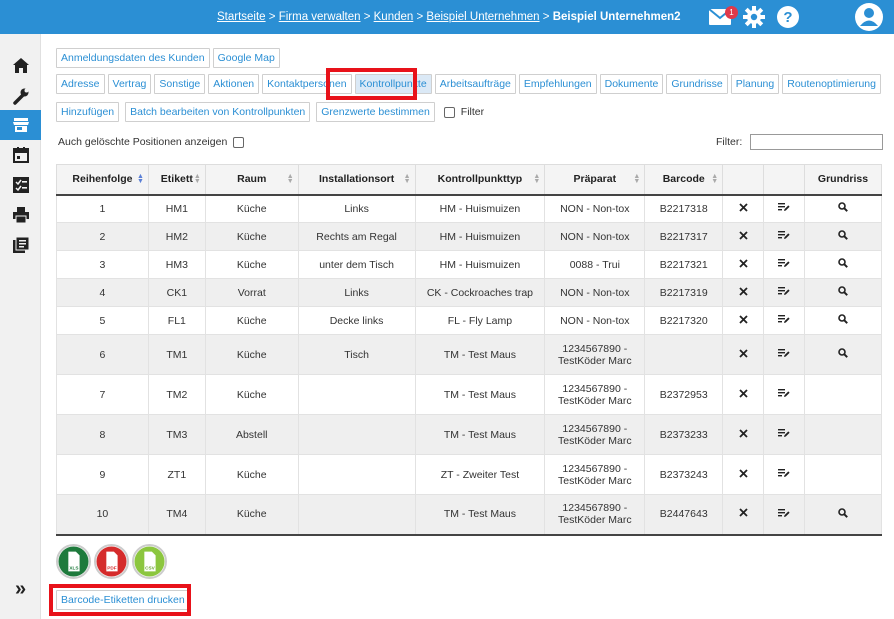 This screenshot has height=619, width=894. I want to click on tab-empfehlungen: Empfehlungen, so click(557, 84).